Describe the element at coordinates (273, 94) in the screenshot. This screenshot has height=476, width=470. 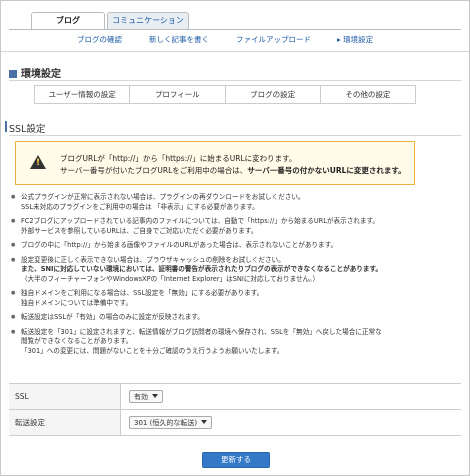
I see `tab-blog-settings: ブログの設定` at that location.